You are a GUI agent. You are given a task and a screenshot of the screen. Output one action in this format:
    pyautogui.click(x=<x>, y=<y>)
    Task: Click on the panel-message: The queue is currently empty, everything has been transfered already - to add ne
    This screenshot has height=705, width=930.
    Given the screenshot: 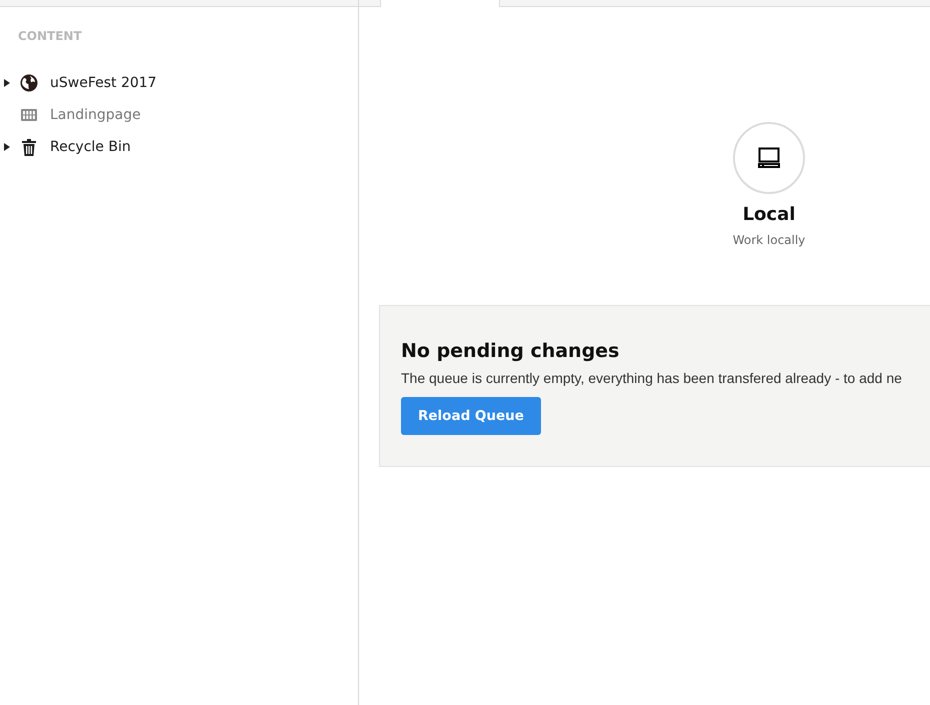 What is the action you would take?
    pyautogui.click(x=651, y=378)
    